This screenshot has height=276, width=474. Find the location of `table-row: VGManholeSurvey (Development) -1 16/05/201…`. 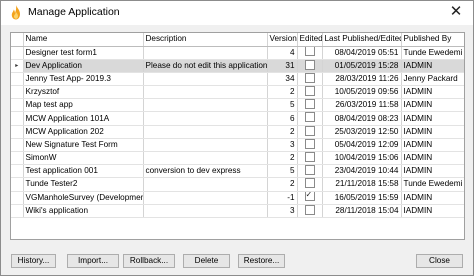

table-row: VGManholeSurvey (Development) -1 16/05/201… is located at coordinates (237, 198).